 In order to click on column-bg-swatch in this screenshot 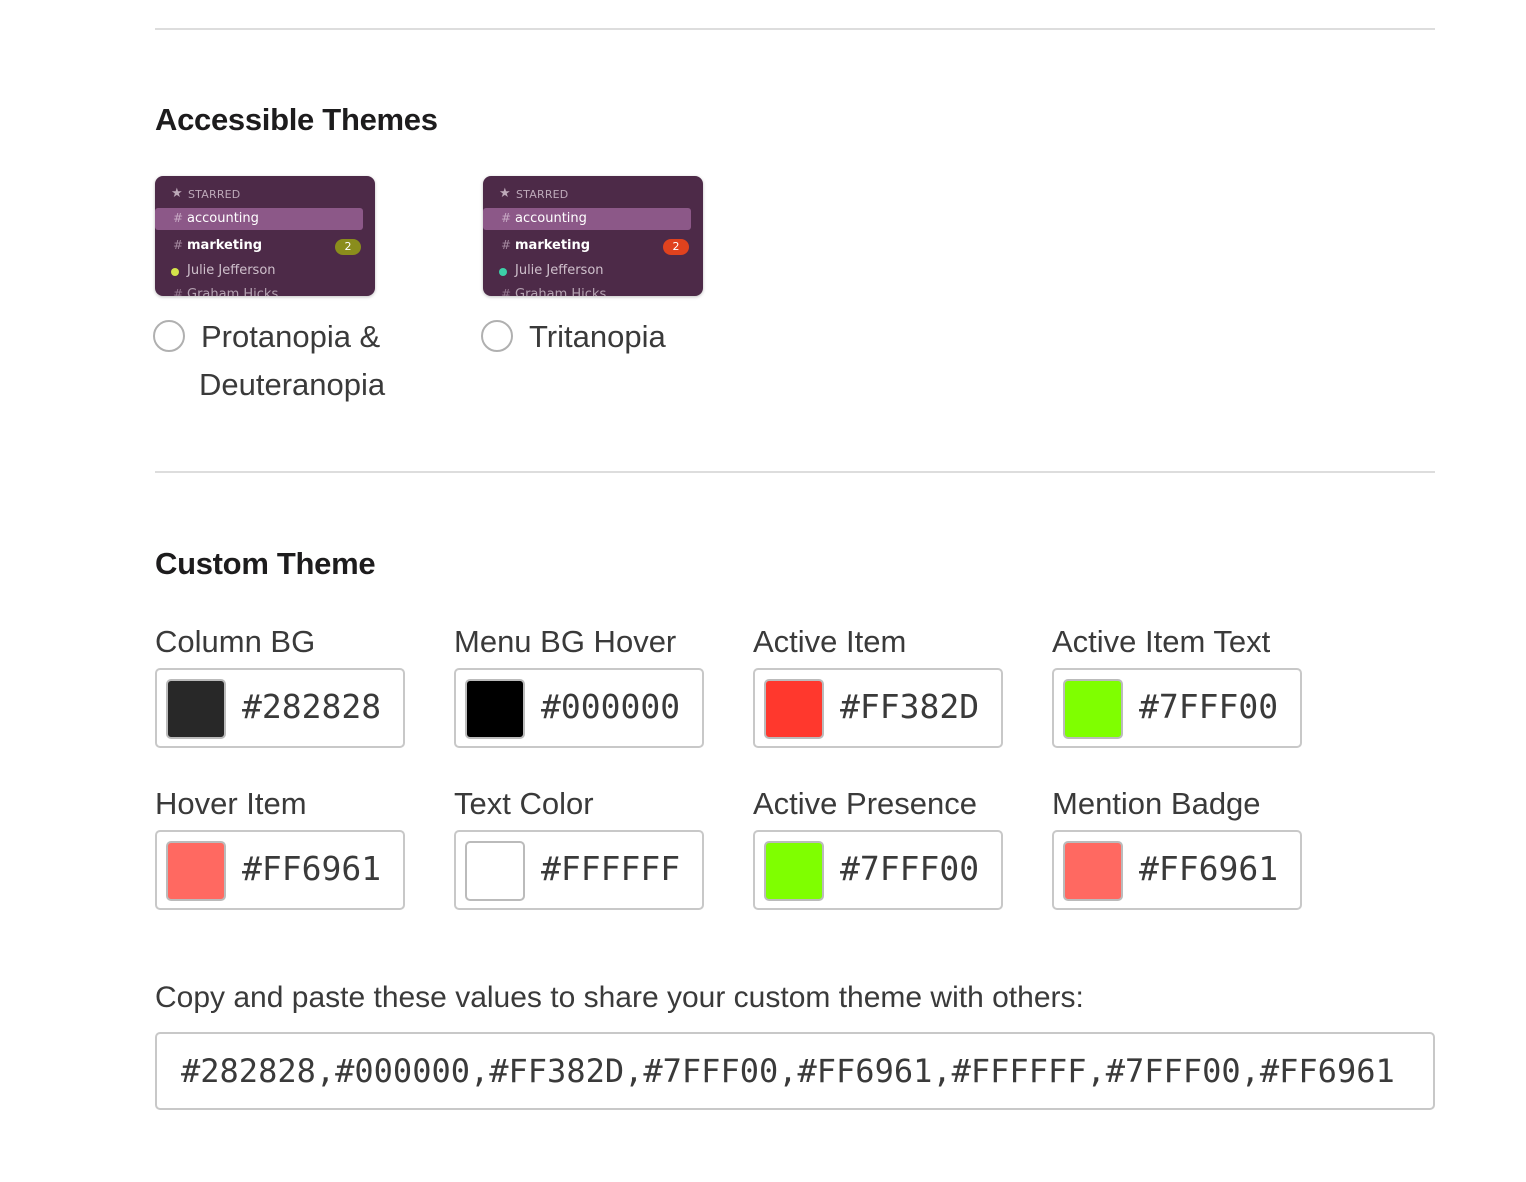, I will do `click(196, 709)`.